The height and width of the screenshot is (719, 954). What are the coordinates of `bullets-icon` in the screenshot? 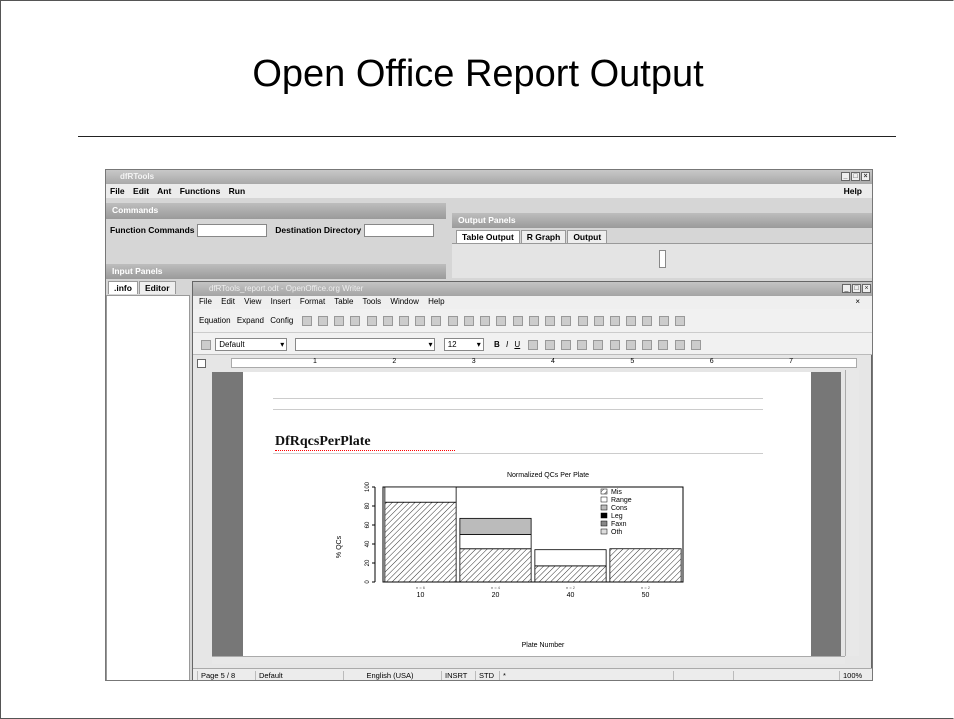 It's located at (614, 344).